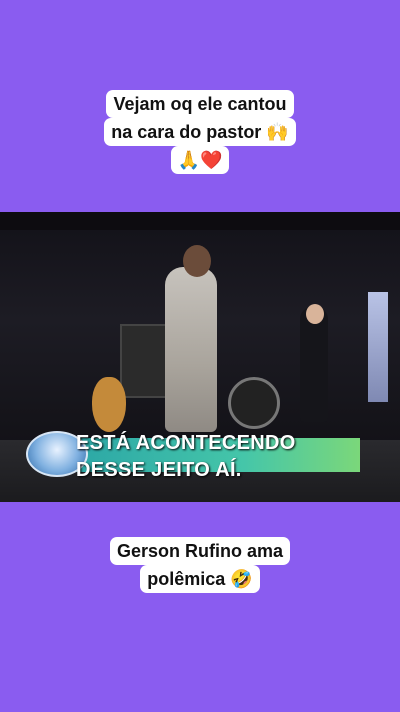 This screenshot has height=712, width=400. What do you see at coordinates (109, 404) in the screenshot?
I see `guitar` at bounding box center [109, 404].